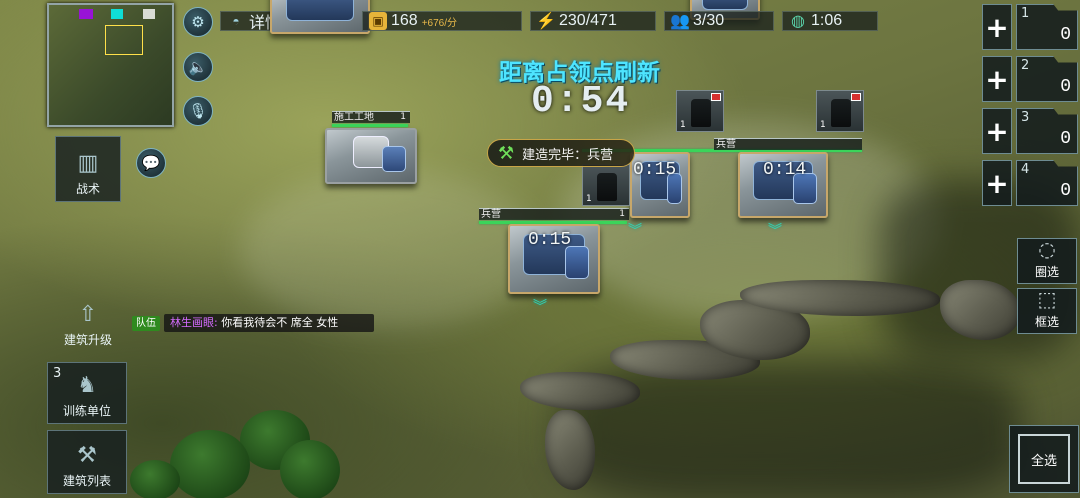 The image size is (1080, 498). I want to click on gold-resource: ▣ 168 +676/分, so click(442, 21).